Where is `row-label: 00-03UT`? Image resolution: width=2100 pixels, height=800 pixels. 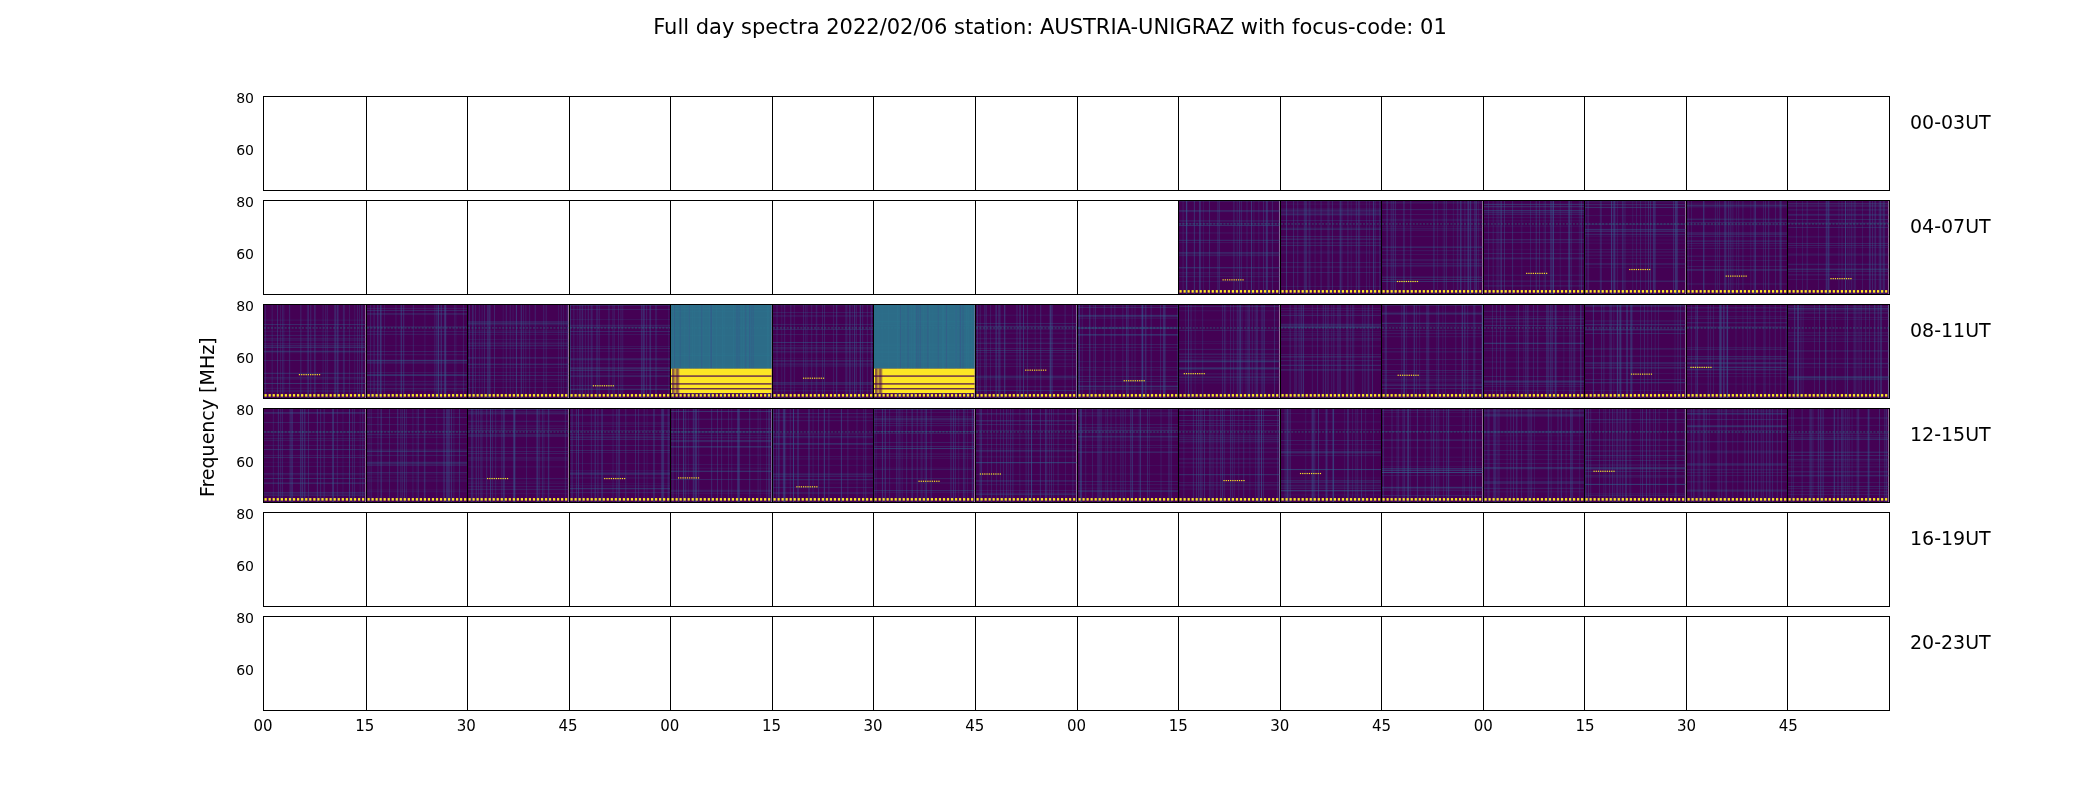
row-label: 00-03UT is located at coordinates (1950, 122).